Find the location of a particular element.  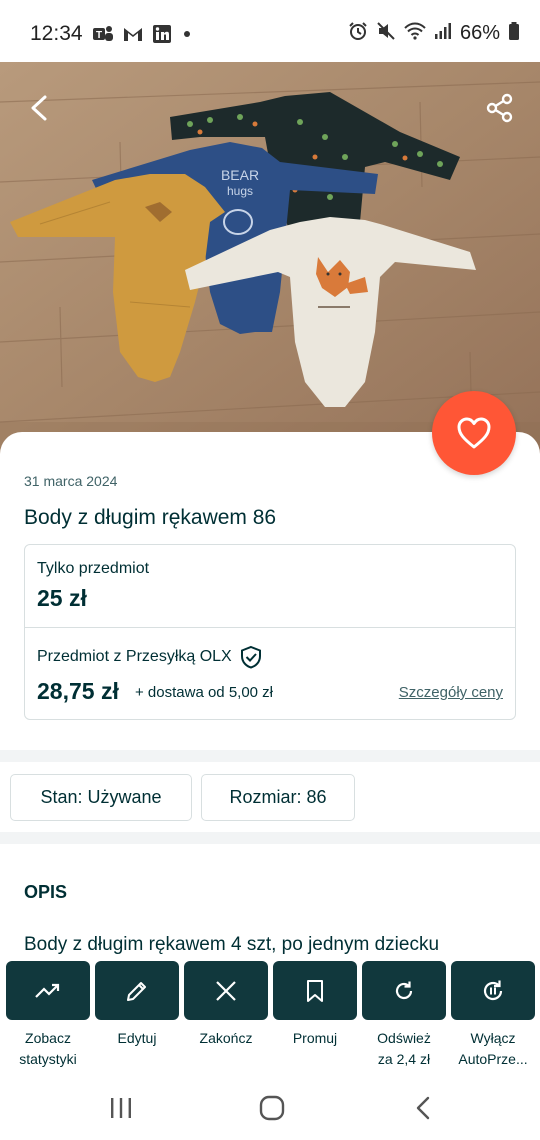

wifi-icon is located at coordinates (415, 33).